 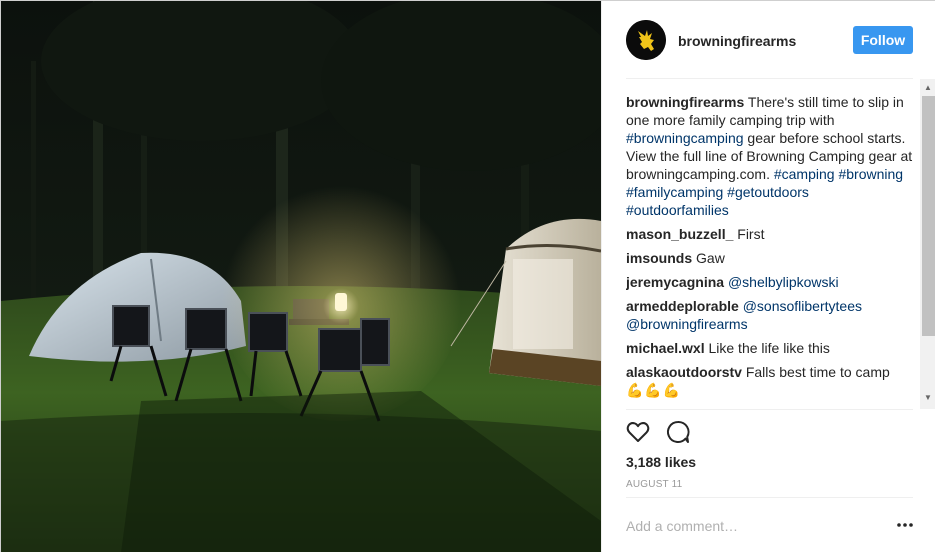 I want to click on list-item: michael.wxl Like the life like this, so click(x=769, y=348).